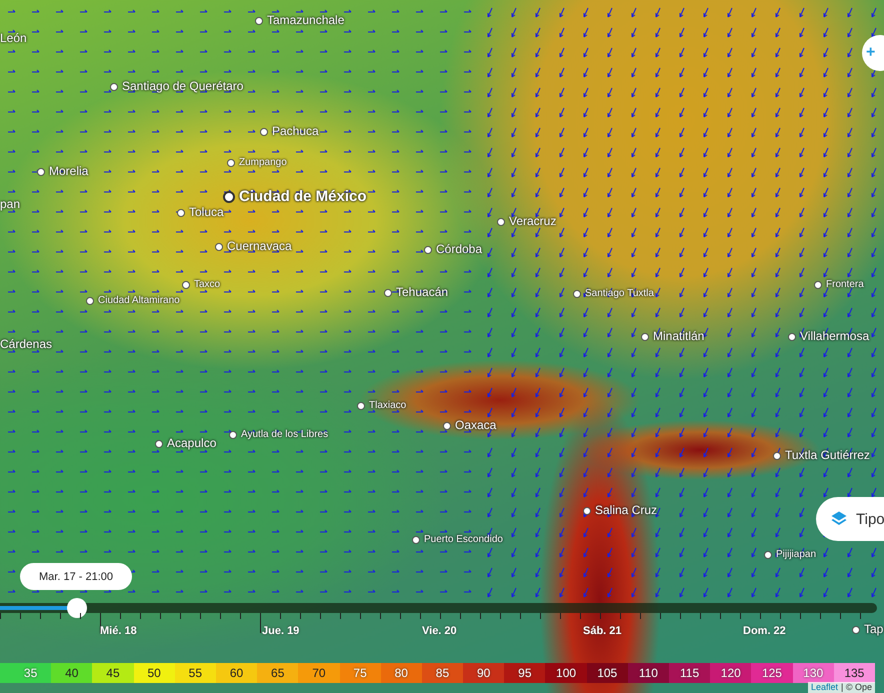  Describe the element at coordinates (207, 284) in the screenshot. I see `city-label: Taxco` at that location.